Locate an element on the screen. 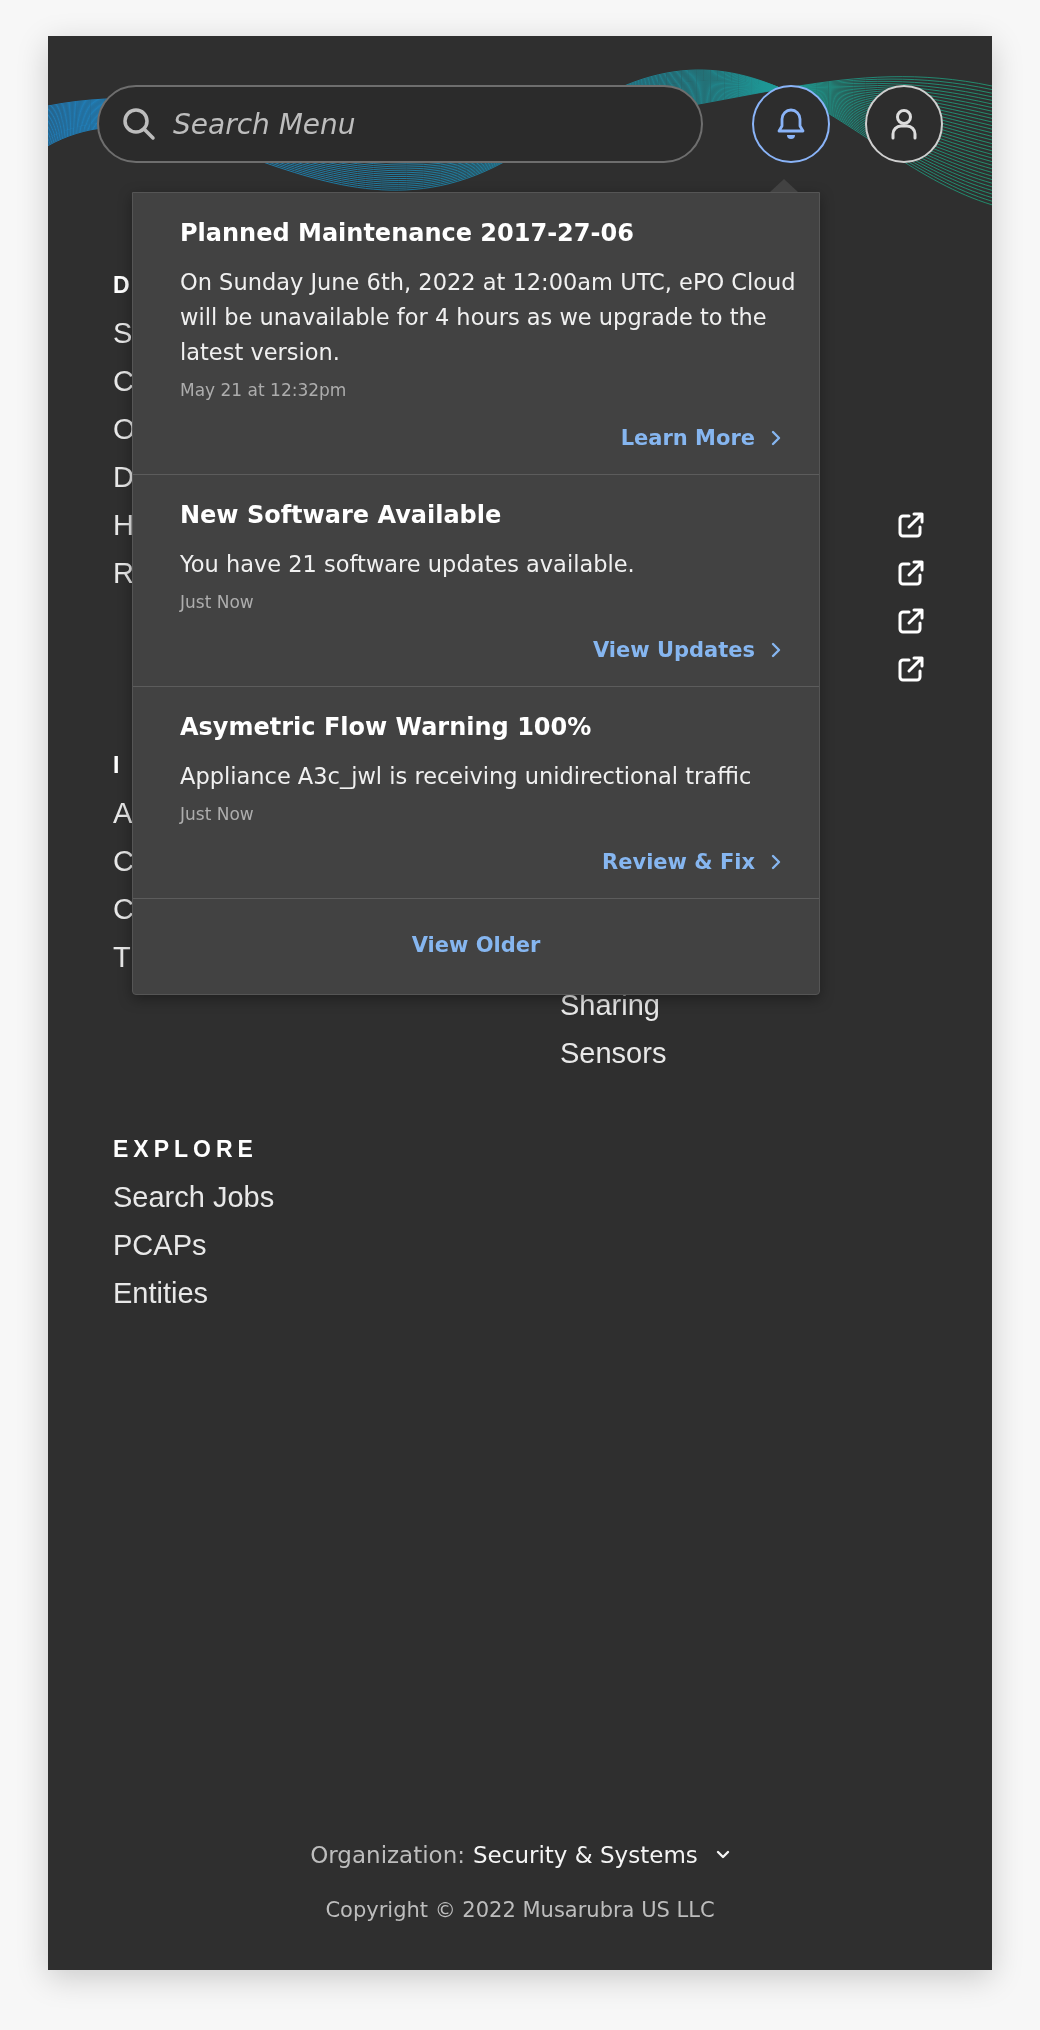 This screenshot has height=2030, width=1040. notifications-button is located at coordinates (791, 124).